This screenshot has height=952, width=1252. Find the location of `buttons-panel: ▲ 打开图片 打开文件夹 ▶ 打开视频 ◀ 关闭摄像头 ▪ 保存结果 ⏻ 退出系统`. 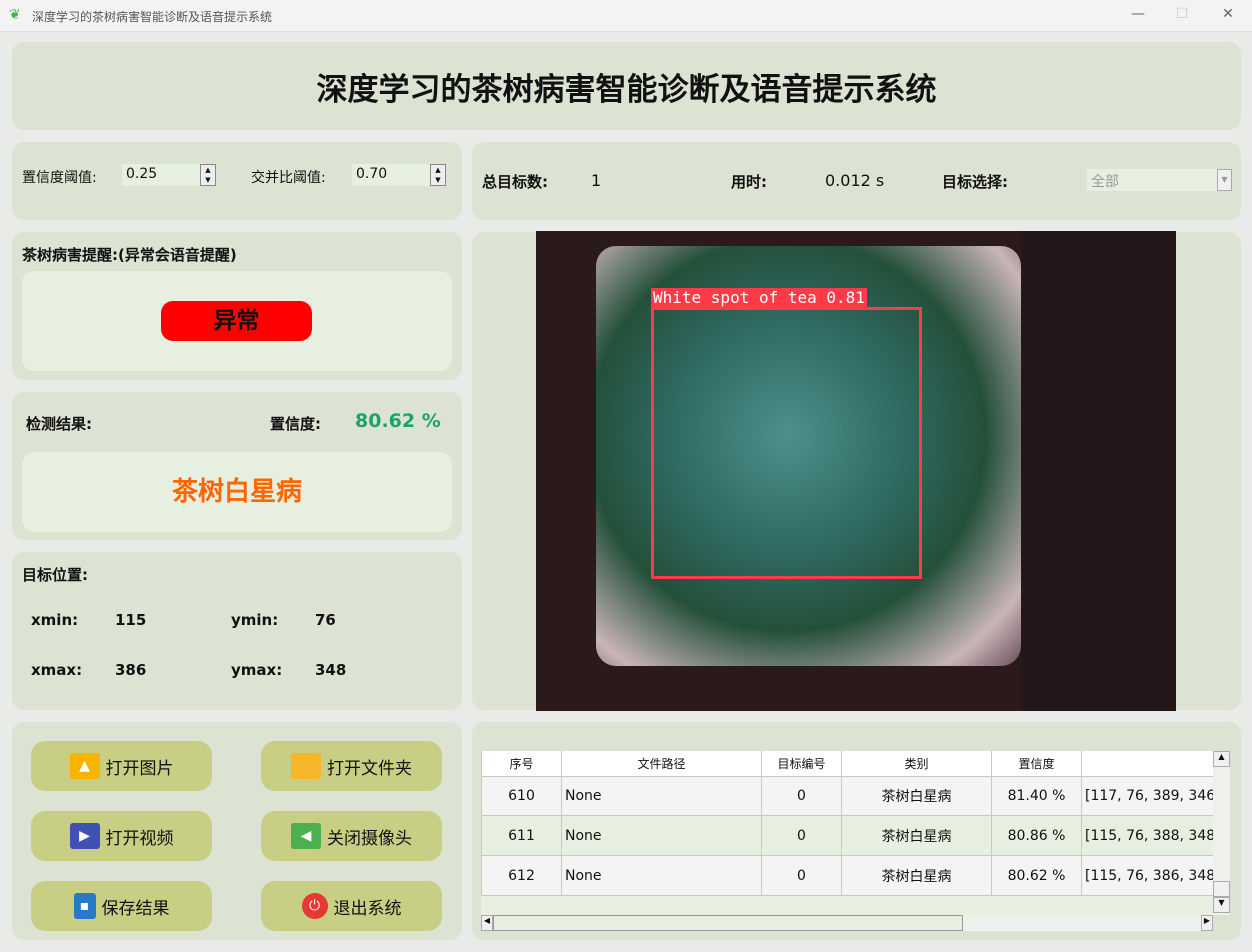

buttons-panel: ▲ 打开图片 打开文件夹 ▶ 打开视频 ◀ 关闭摄像头 ▪ 保存结果 ⏻ 退出系统 is located at coordinates (237, 831).